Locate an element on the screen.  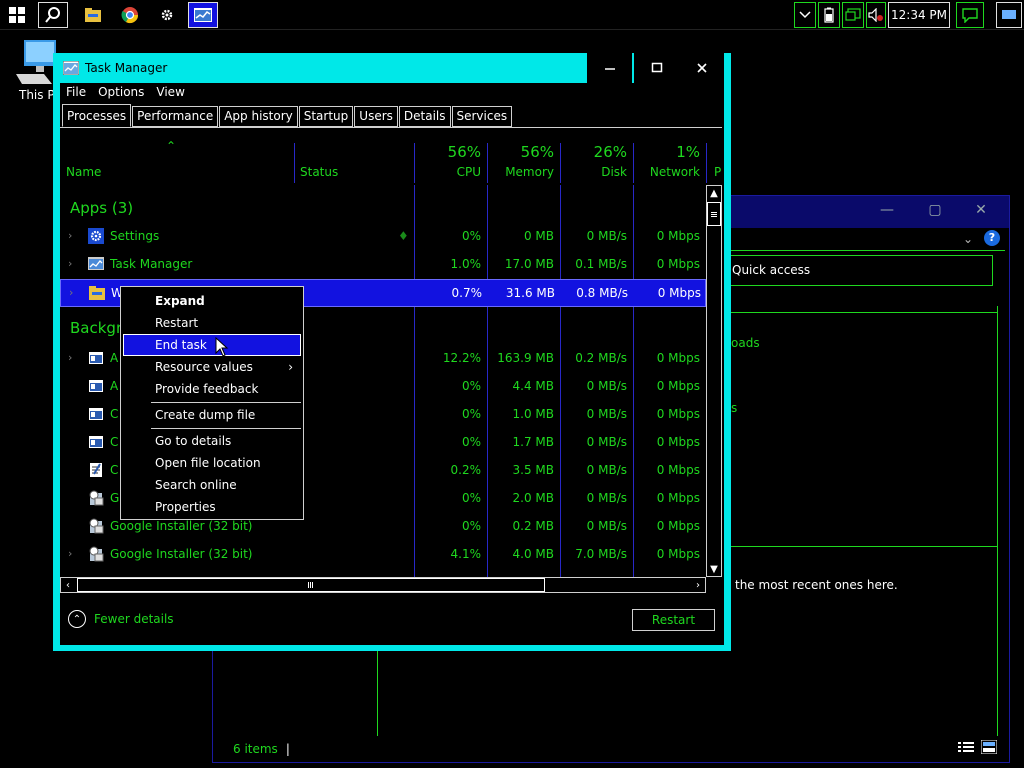
menu-item-label: Resource values is located at coordinates (204, 367).